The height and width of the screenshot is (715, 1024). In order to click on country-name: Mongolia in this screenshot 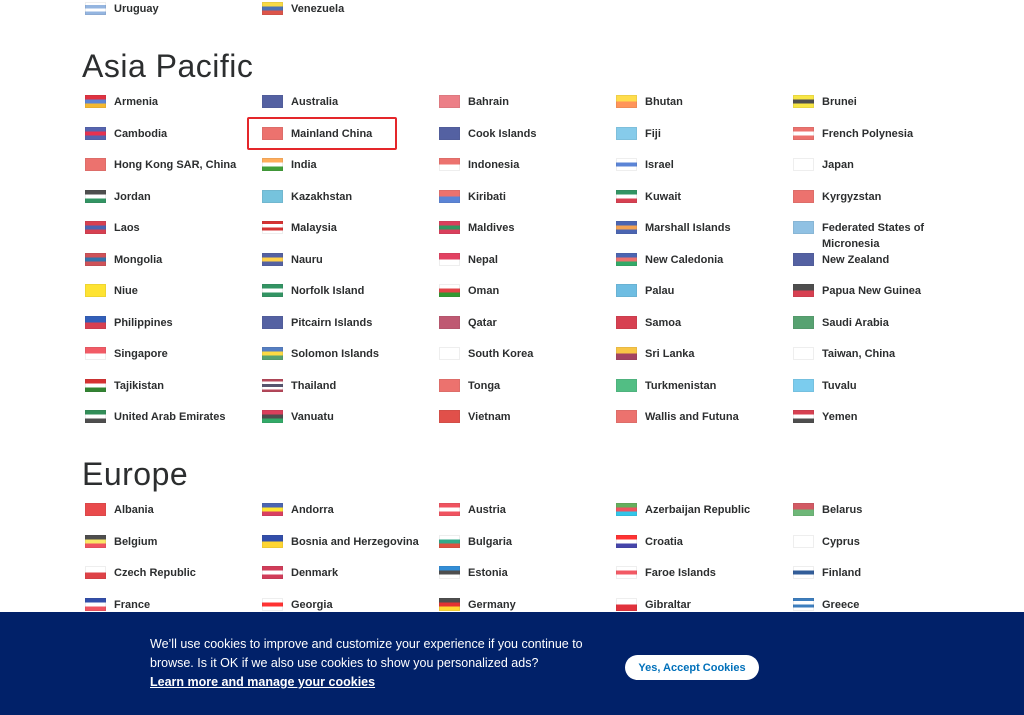, I will do `click(138, 259)`.